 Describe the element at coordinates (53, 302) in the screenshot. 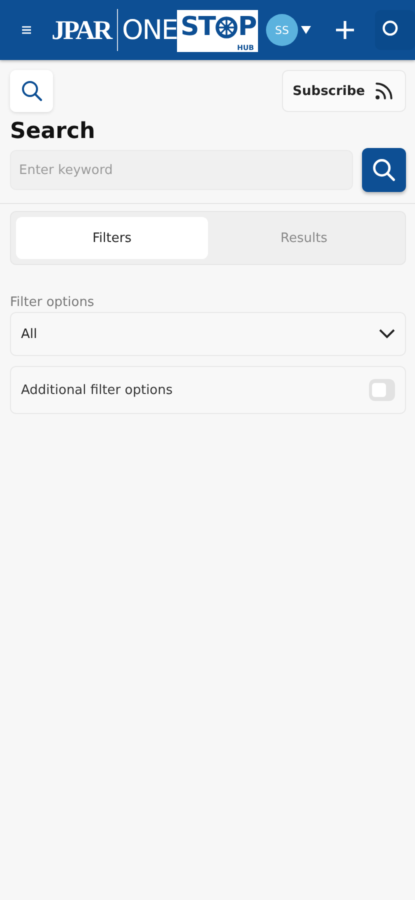

I see `field-label: Filter options` at that location.